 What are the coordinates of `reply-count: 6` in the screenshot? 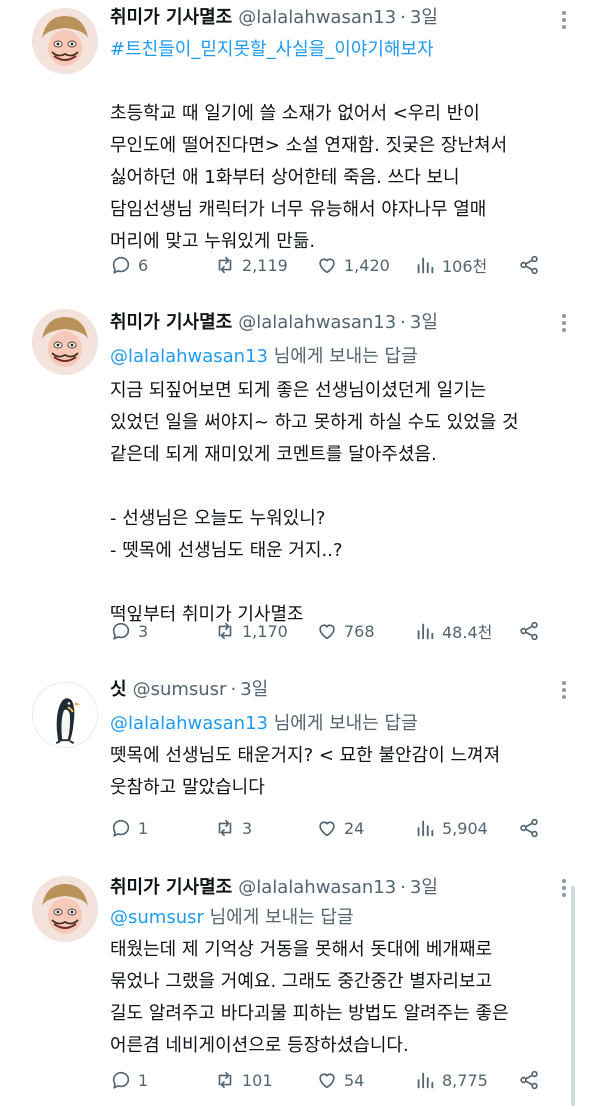 It's located at (143, 265).